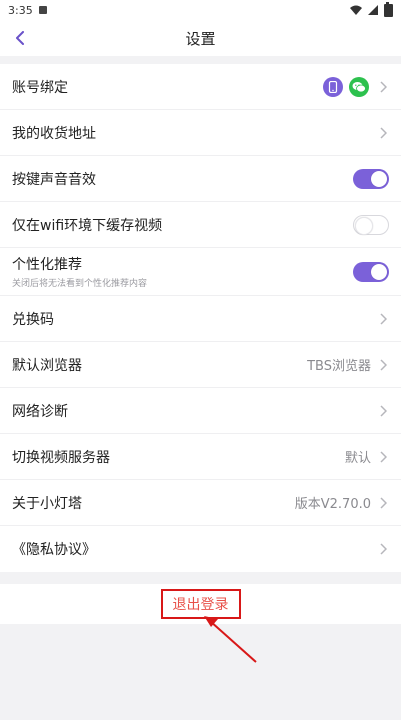 The image size is (401, 720). What do you see at coordinates (200, 60) in the screenshot?
I see `divider` at bounding box center [200, 60].